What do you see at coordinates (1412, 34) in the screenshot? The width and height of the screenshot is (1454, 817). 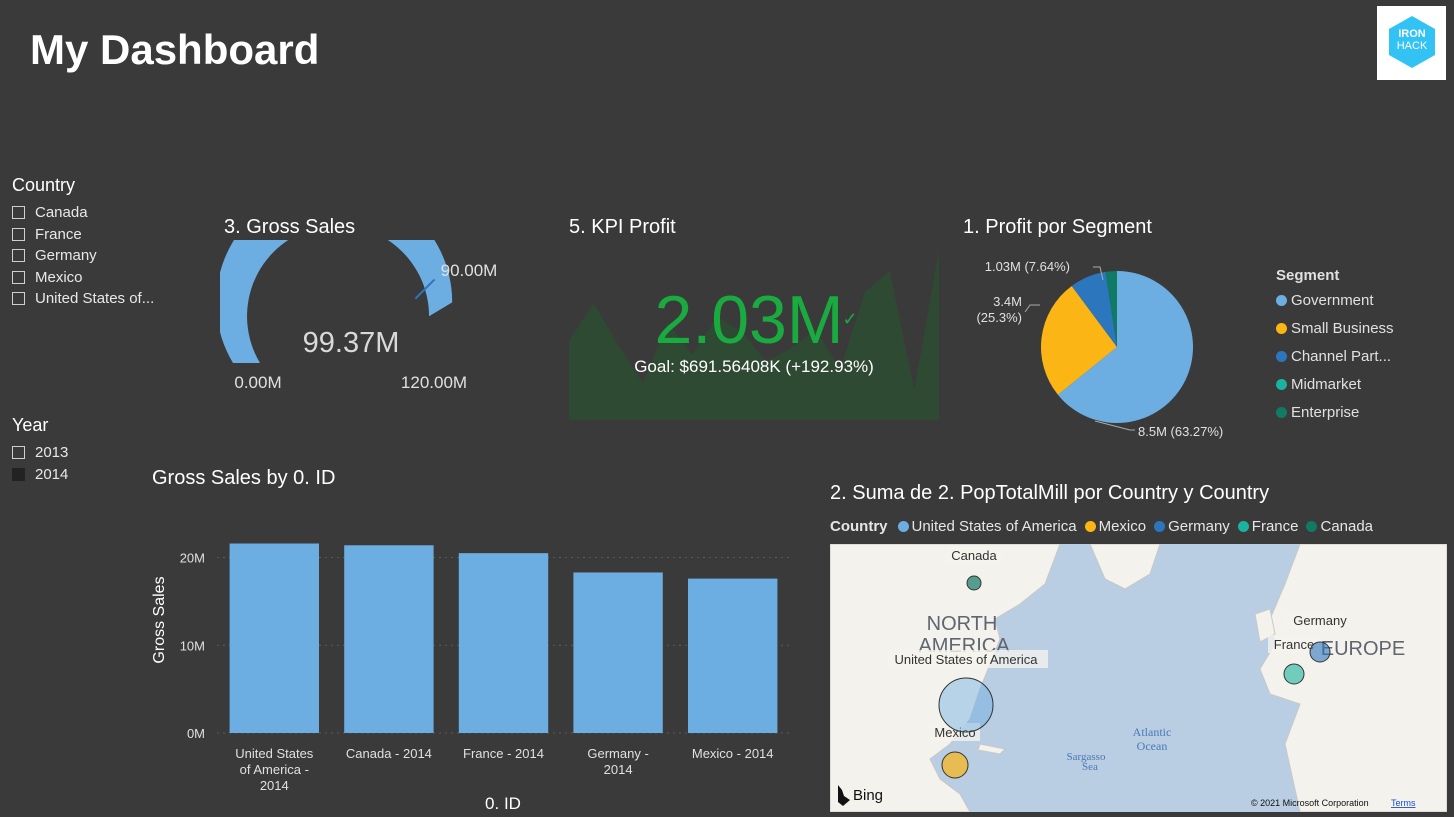 I see `logo-line1: IRON` at bounding box center [1412, 34].